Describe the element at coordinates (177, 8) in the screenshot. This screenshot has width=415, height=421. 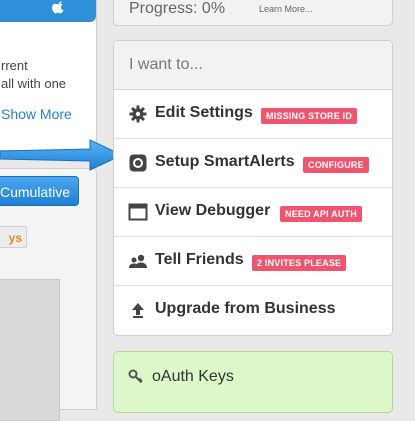
I see `progress-text: Progress: 0%` at that location.